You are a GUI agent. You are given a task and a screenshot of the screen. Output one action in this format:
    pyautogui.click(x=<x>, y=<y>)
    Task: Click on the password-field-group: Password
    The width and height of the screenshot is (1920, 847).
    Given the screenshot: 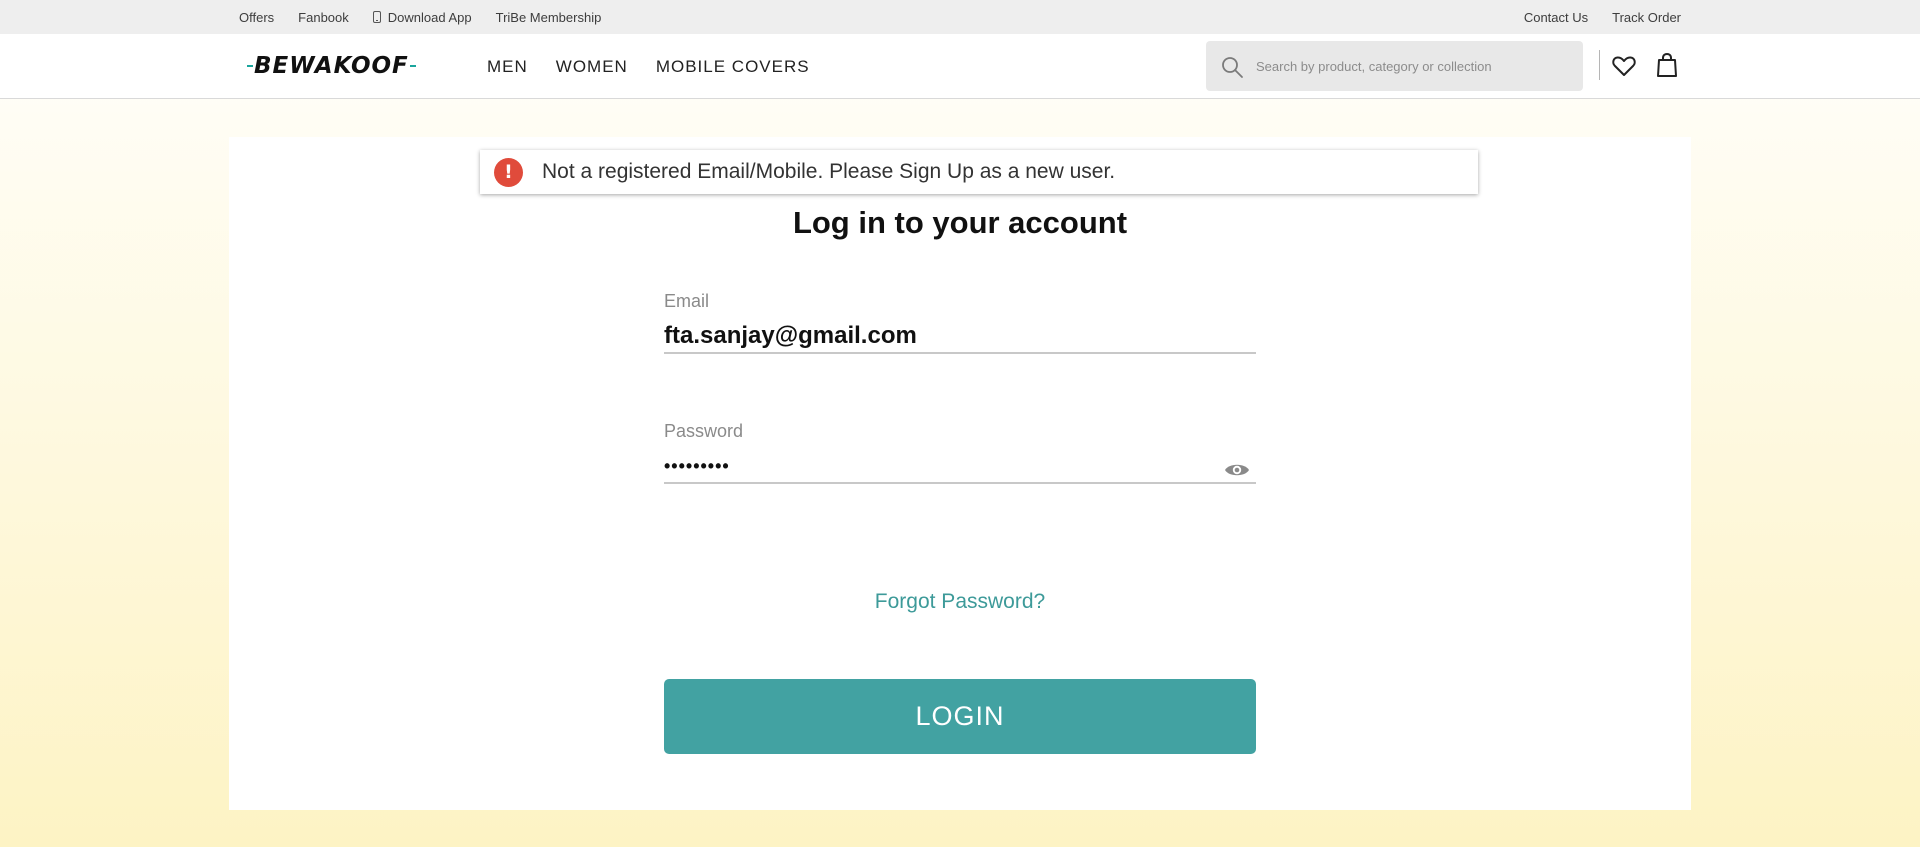 What is the action you would take?
    pyautogui.click(x=960, y=452)
    